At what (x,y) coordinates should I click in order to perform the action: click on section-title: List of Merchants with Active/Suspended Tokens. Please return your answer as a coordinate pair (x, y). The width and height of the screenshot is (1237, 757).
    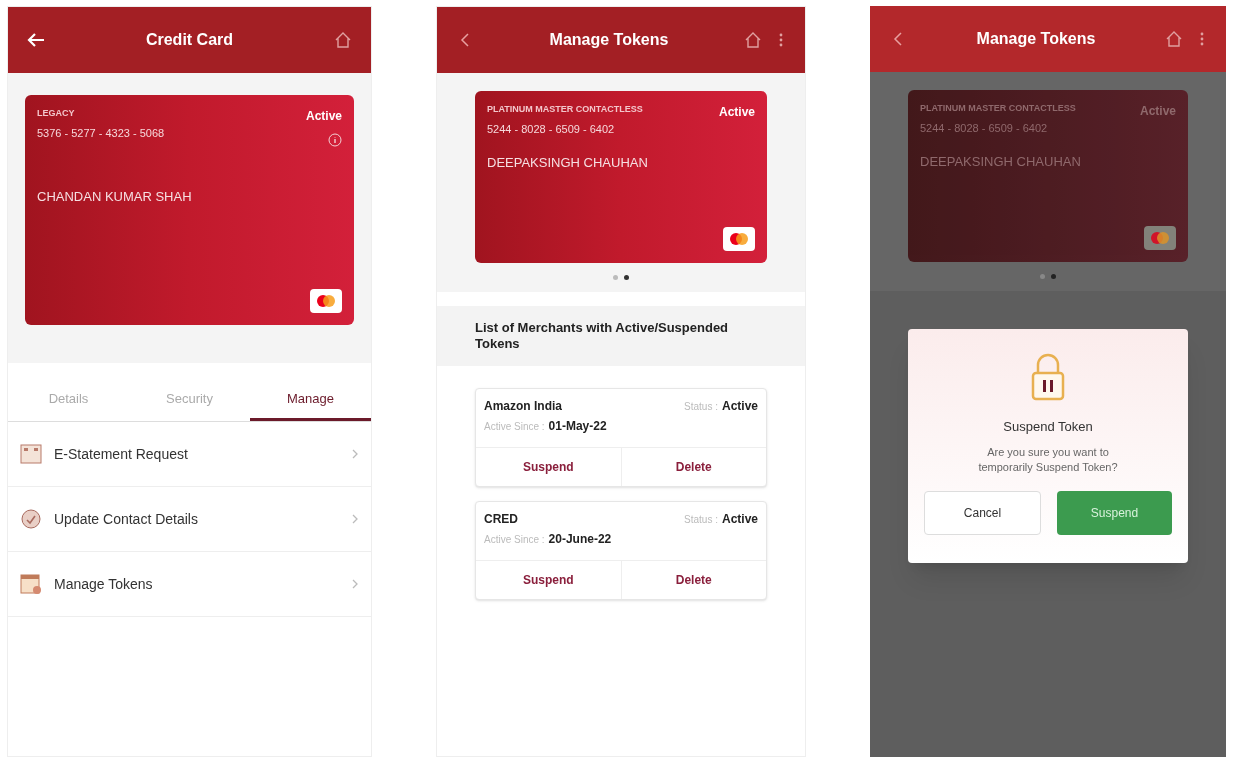
    Looking at the image, I should click on (602, 336).